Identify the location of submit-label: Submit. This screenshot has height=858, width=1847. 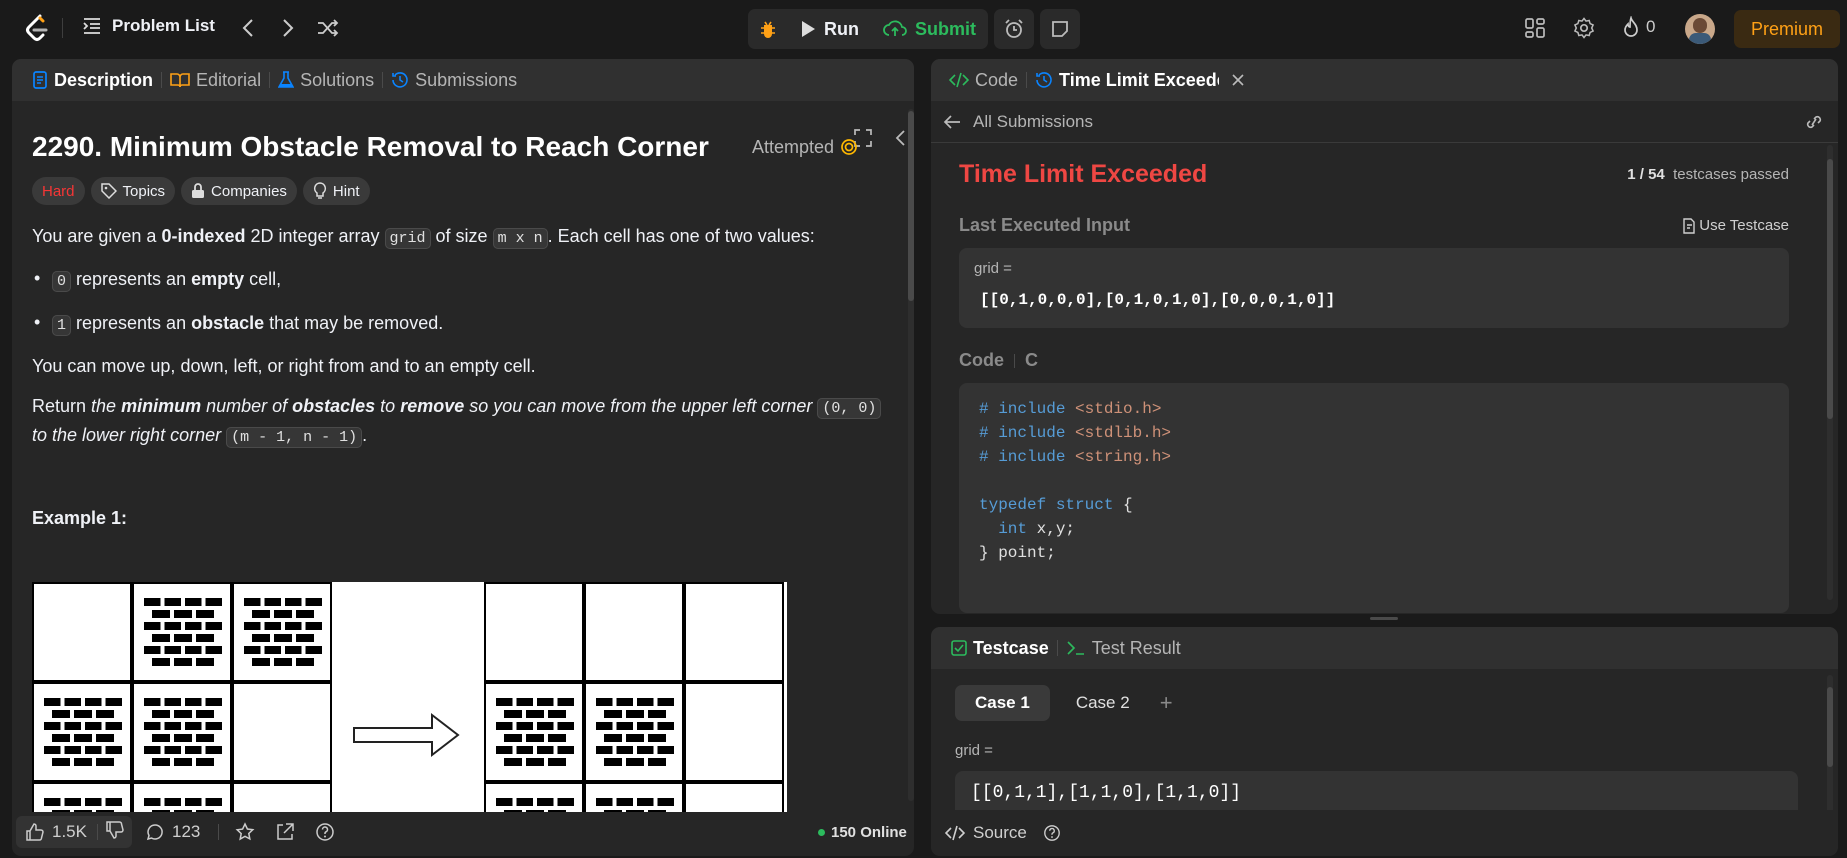
(945, 28).